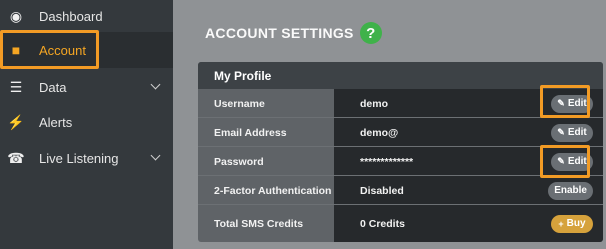 The image size is (606, 249). Describe the element at coordinates (62, 50) in the screenshot. I see `sidebar-item-label: Account` at that location.